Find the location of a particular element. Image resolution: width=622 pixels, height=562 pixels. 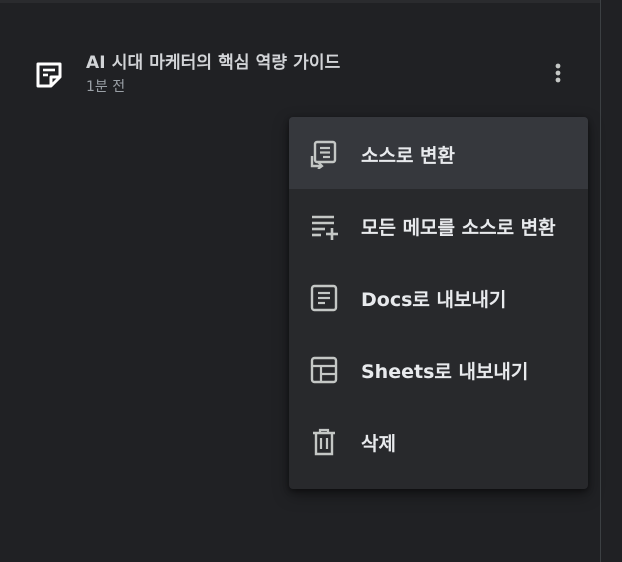

sheets-icon is located at coordinates (324, 370).